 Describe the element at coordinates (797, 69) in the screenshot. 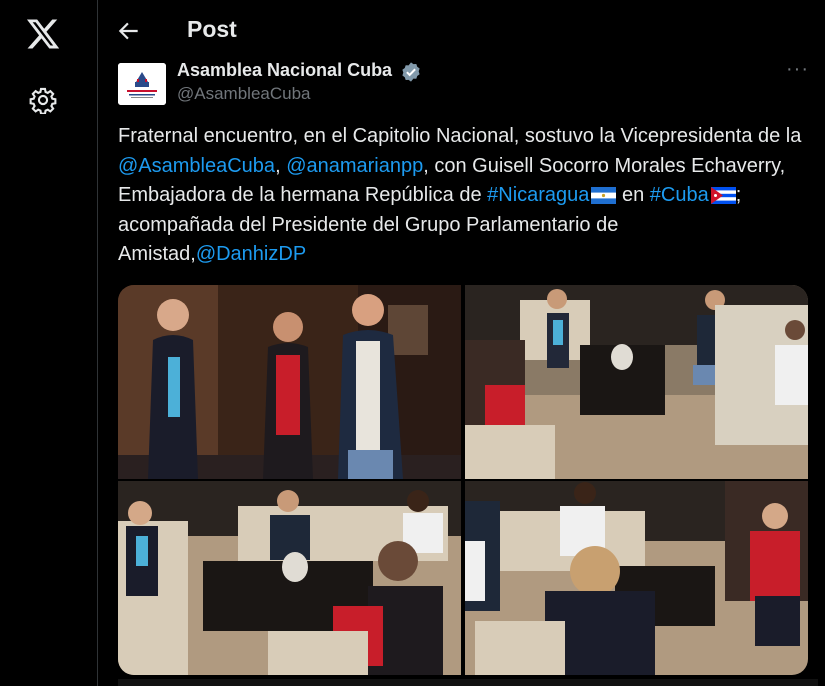

I see `more-options-button: ···` at that location.